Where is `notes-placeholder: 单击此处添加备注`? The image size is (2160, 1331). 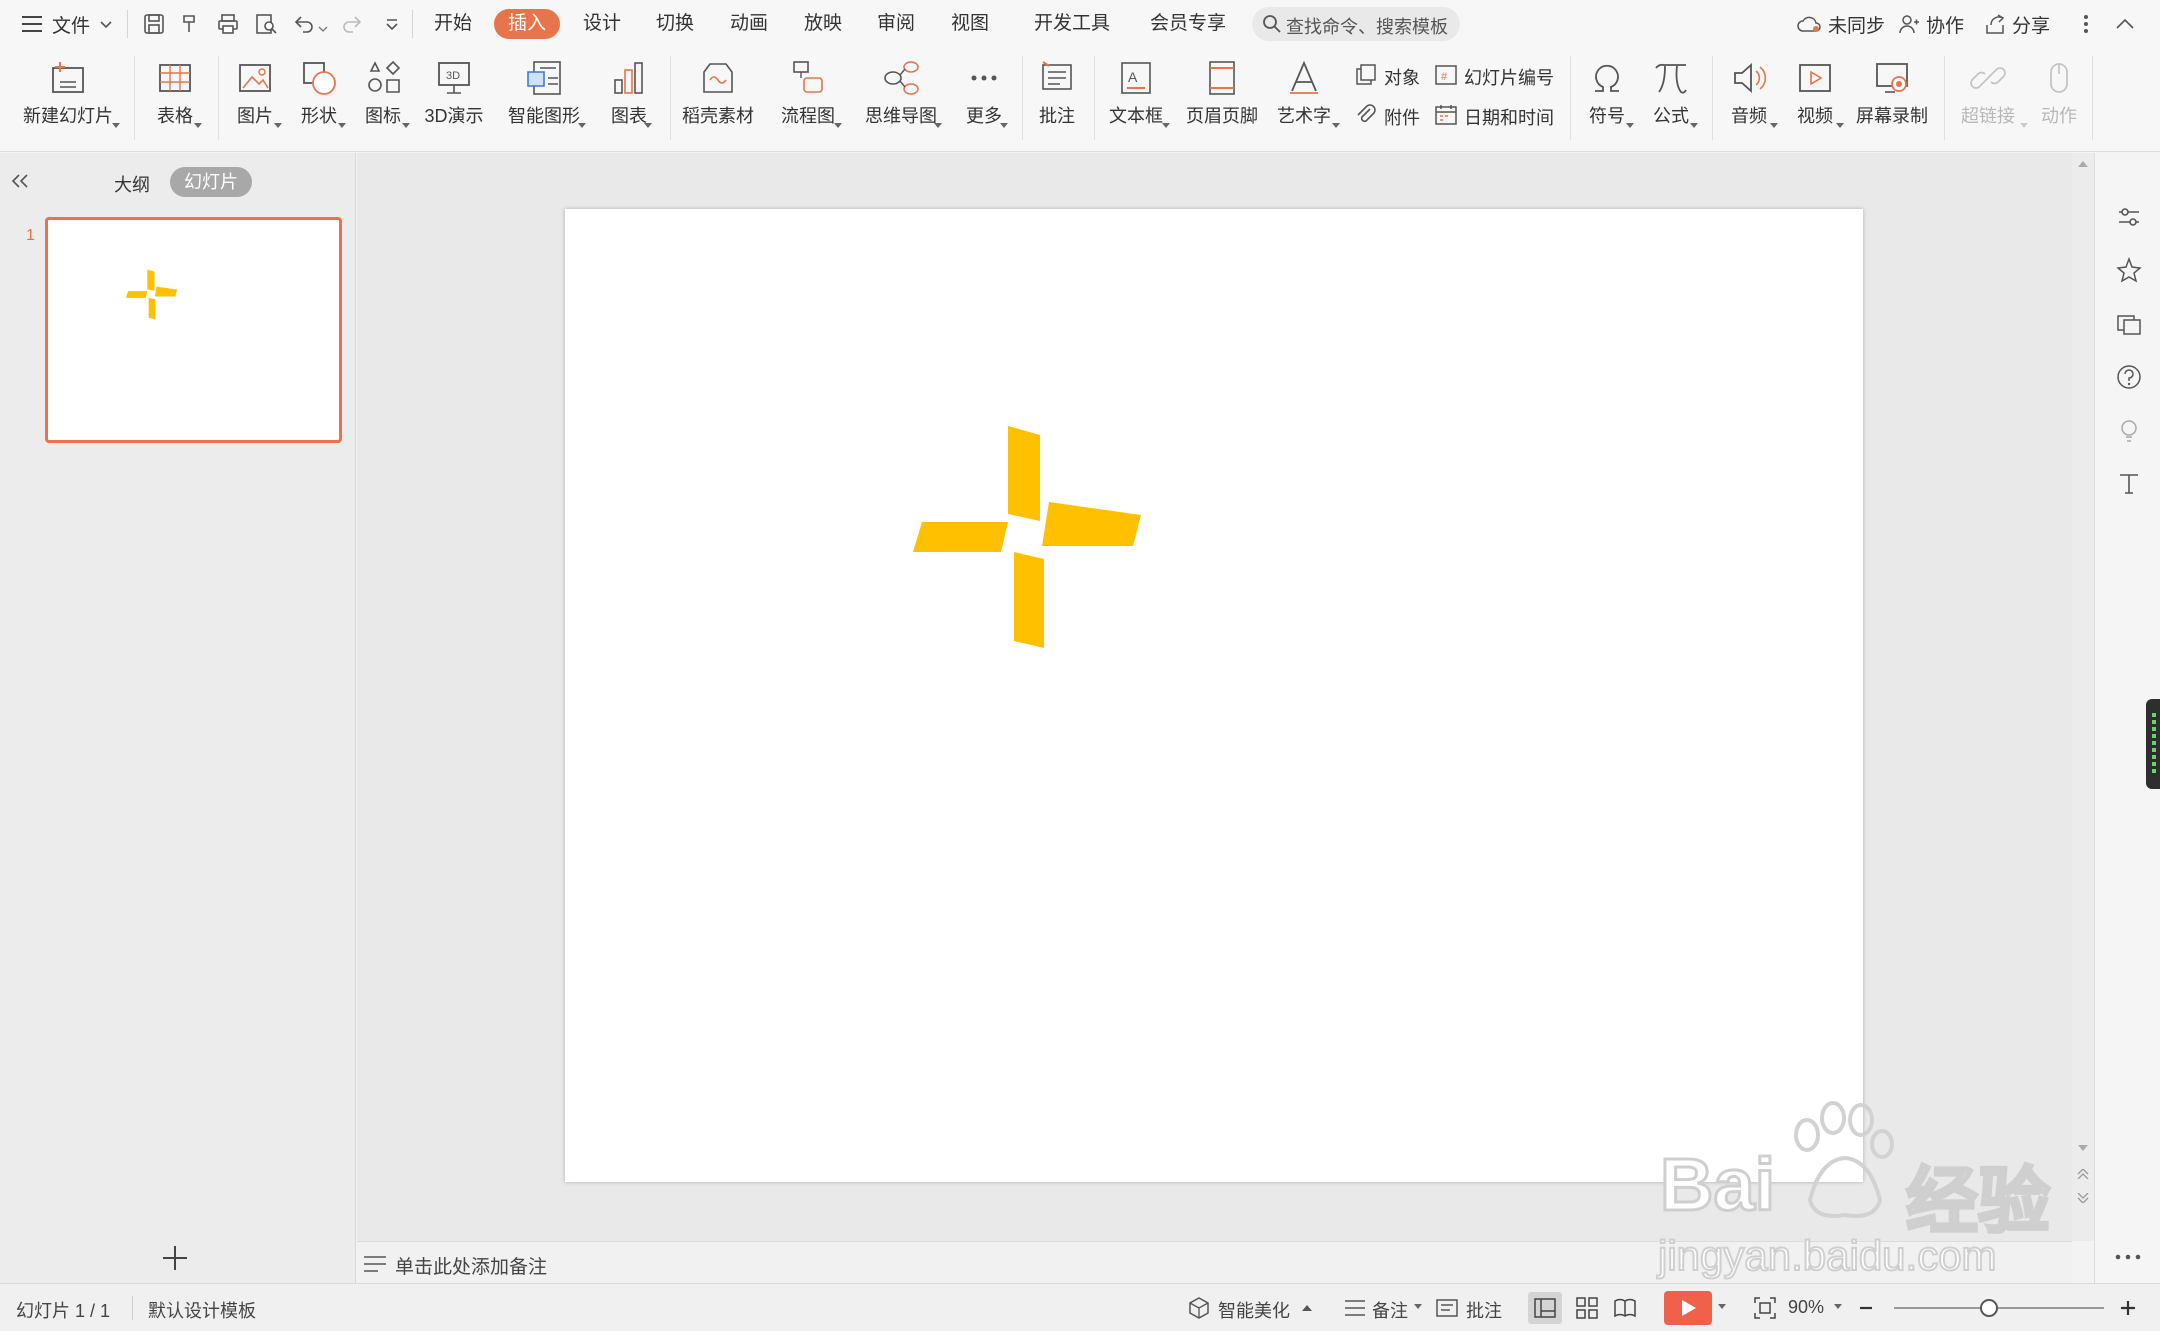
notes-placeholder: 单击此处添加备注 is located at coordinates (471, 1265).